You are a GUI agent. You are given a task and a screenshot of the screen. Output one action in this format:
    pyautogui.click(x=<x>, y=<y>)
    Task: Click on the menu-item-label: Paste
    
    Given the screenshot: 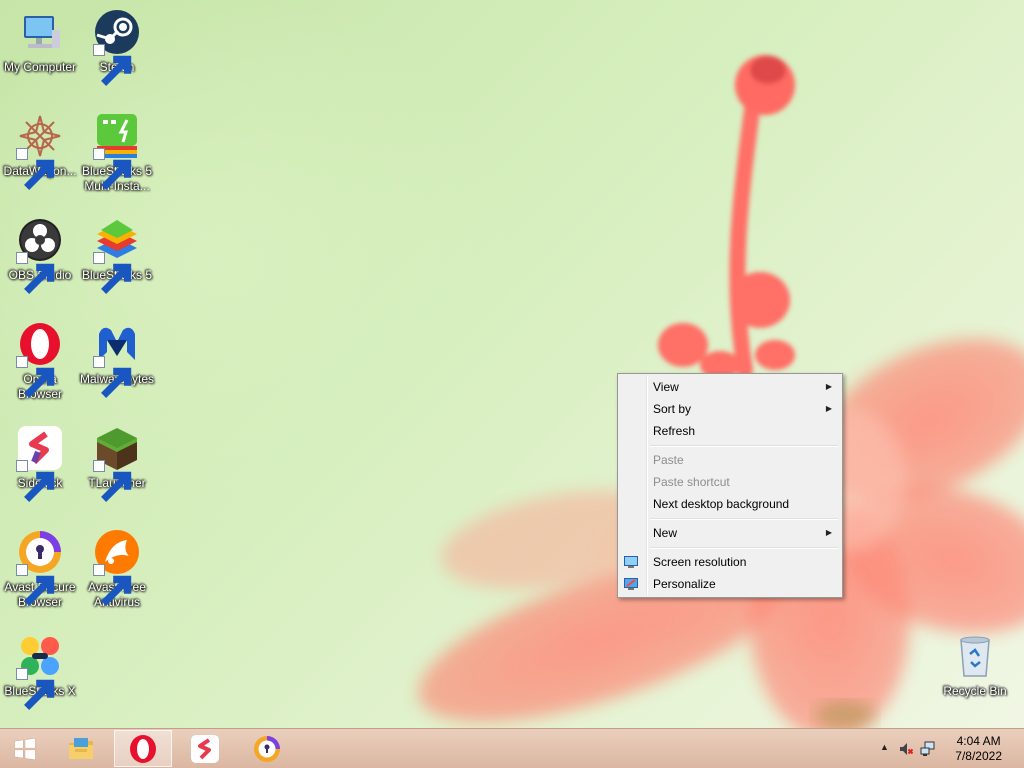 What is the action you would take?
    pyautogui.click(x=668, y=460)
    